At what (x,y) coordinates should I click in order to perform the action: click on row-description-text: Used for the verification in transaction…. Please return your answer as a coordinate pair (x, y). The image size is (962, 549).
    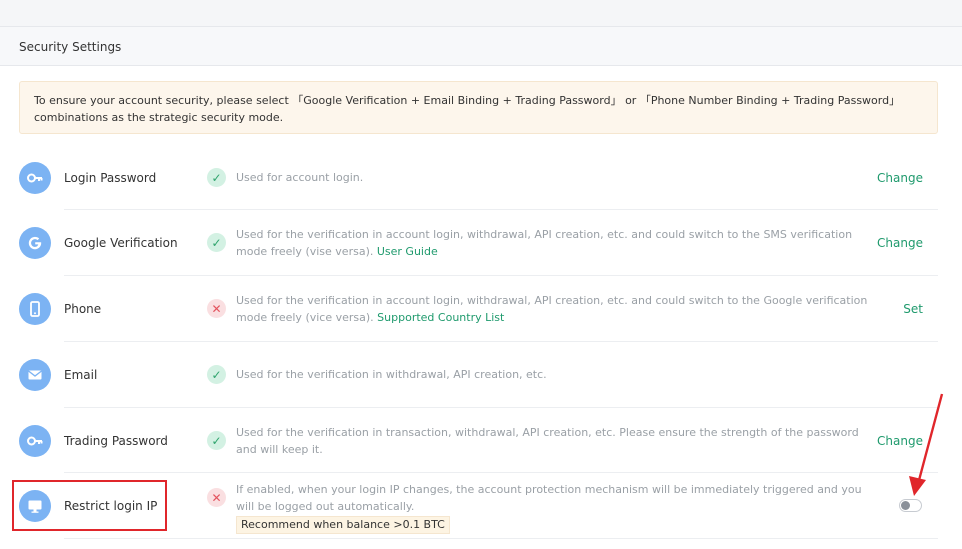
    Looking at the image, I should click on (547, 441).